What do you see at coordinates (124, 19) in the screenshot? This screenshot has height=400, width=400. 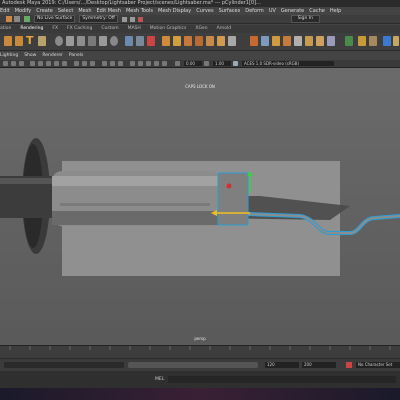 I see `toggle-icon` at bounding box center [124, 19].